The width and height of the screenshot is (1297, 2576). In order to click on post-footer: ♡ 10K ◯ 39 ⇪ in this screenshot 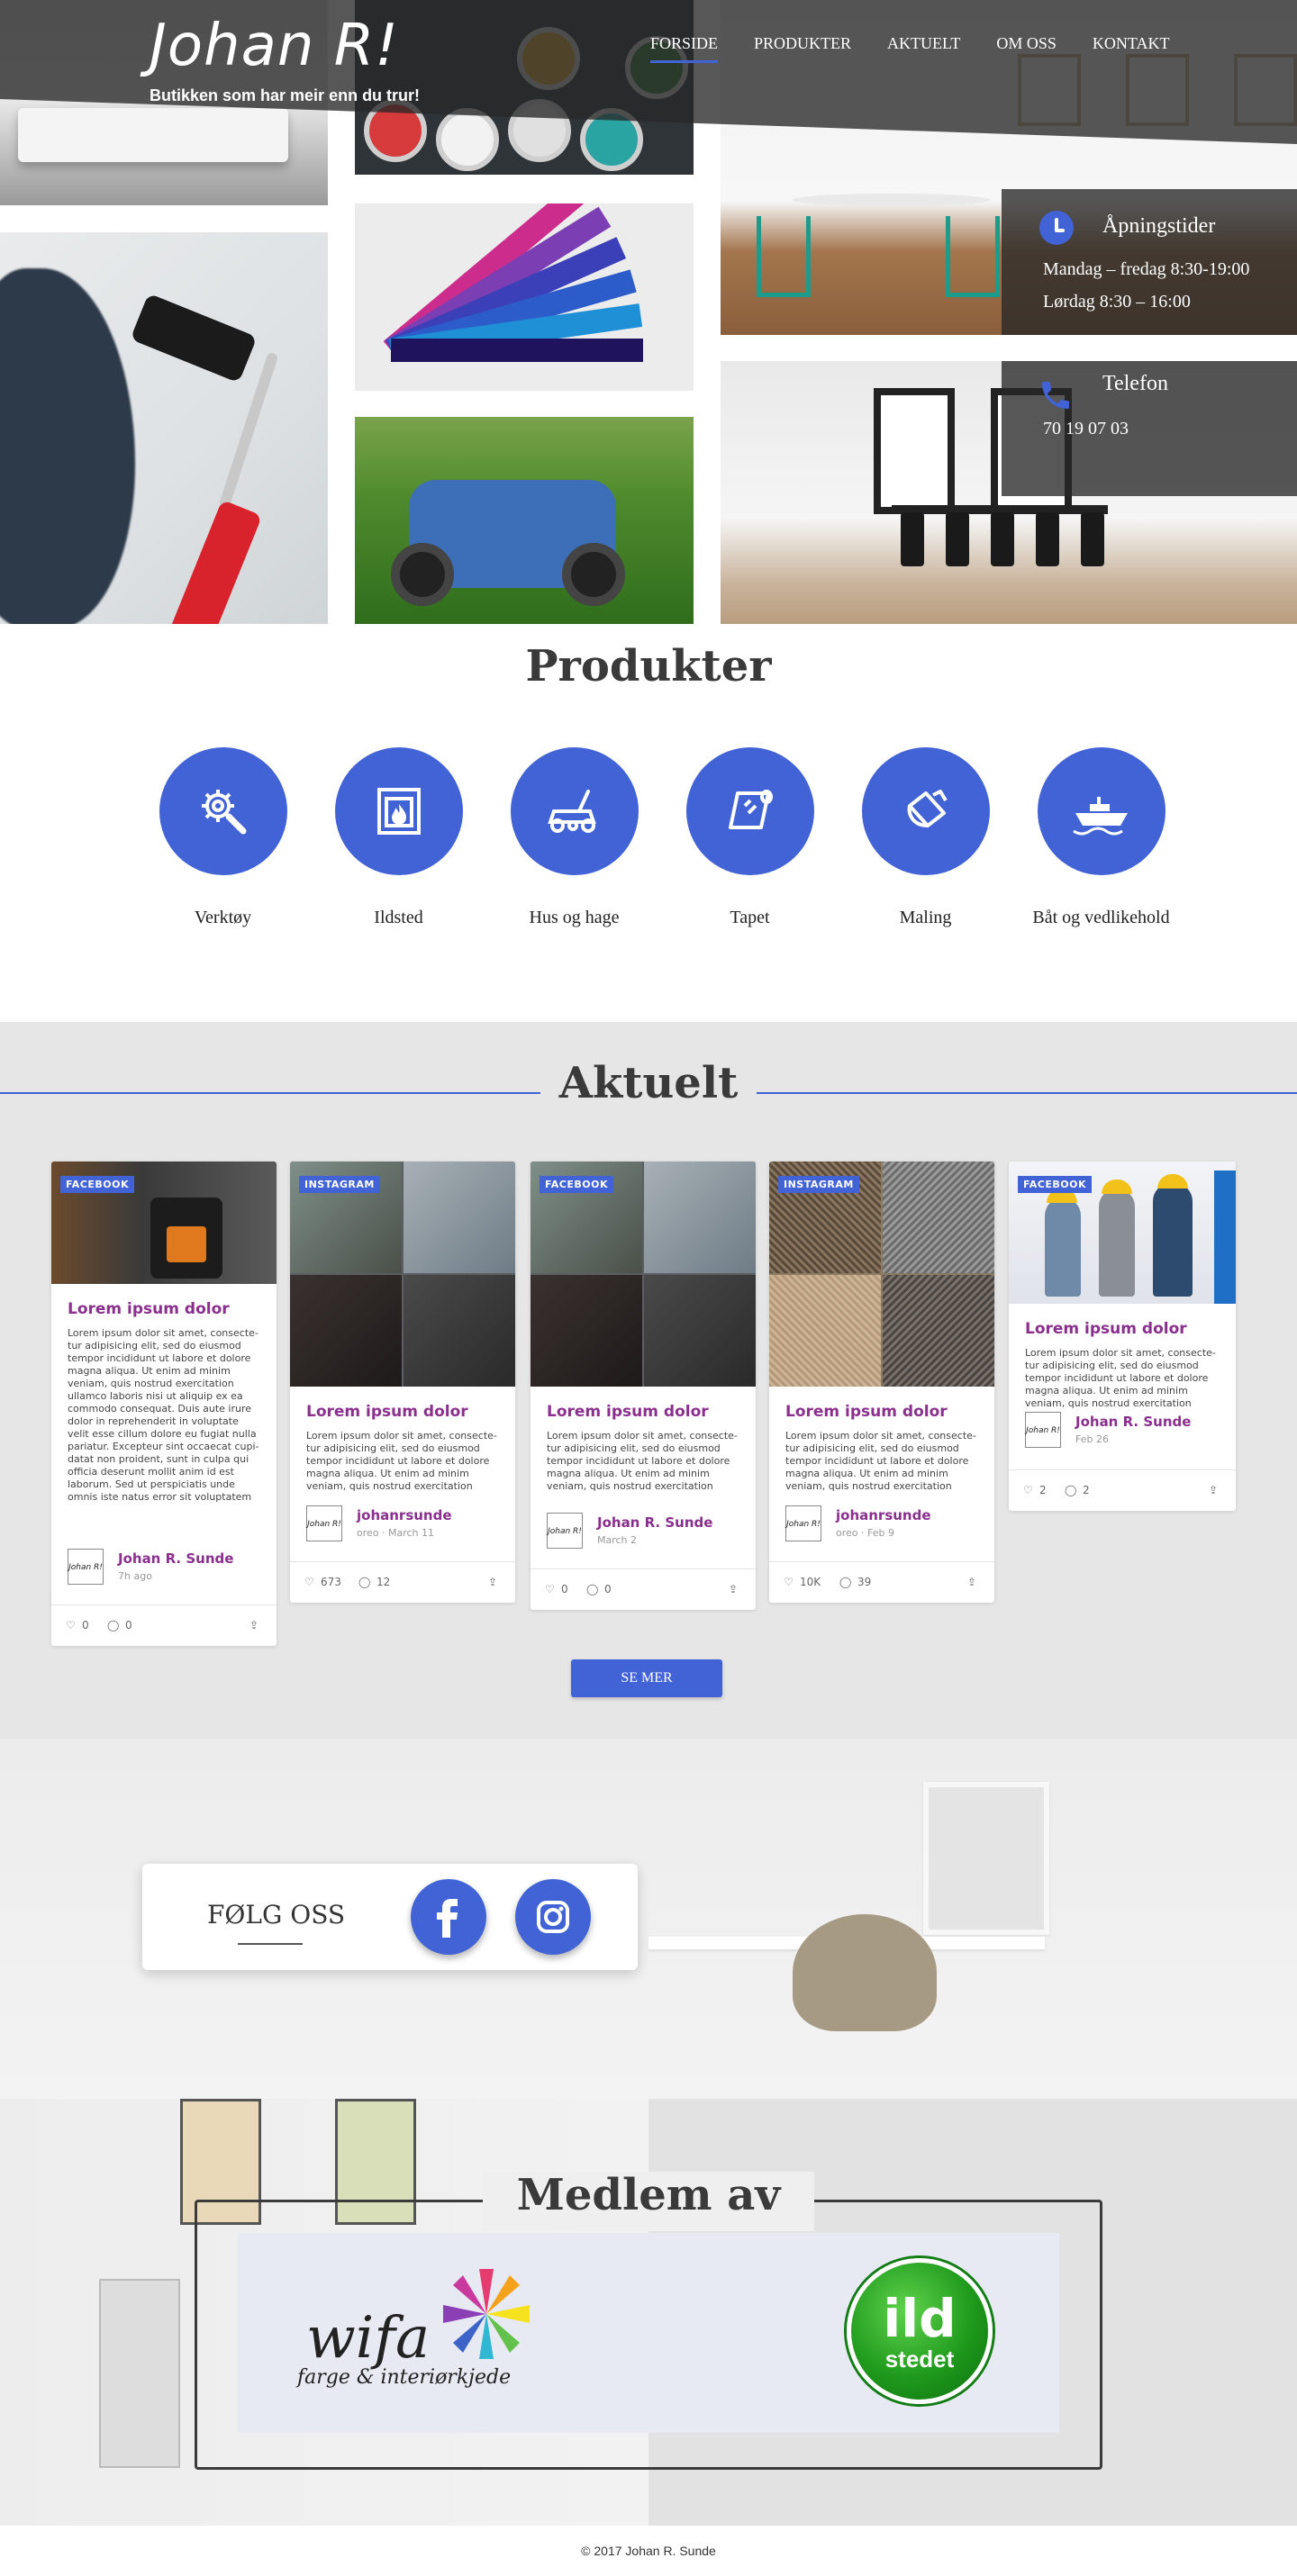, I will do `click(881, 1582)`.